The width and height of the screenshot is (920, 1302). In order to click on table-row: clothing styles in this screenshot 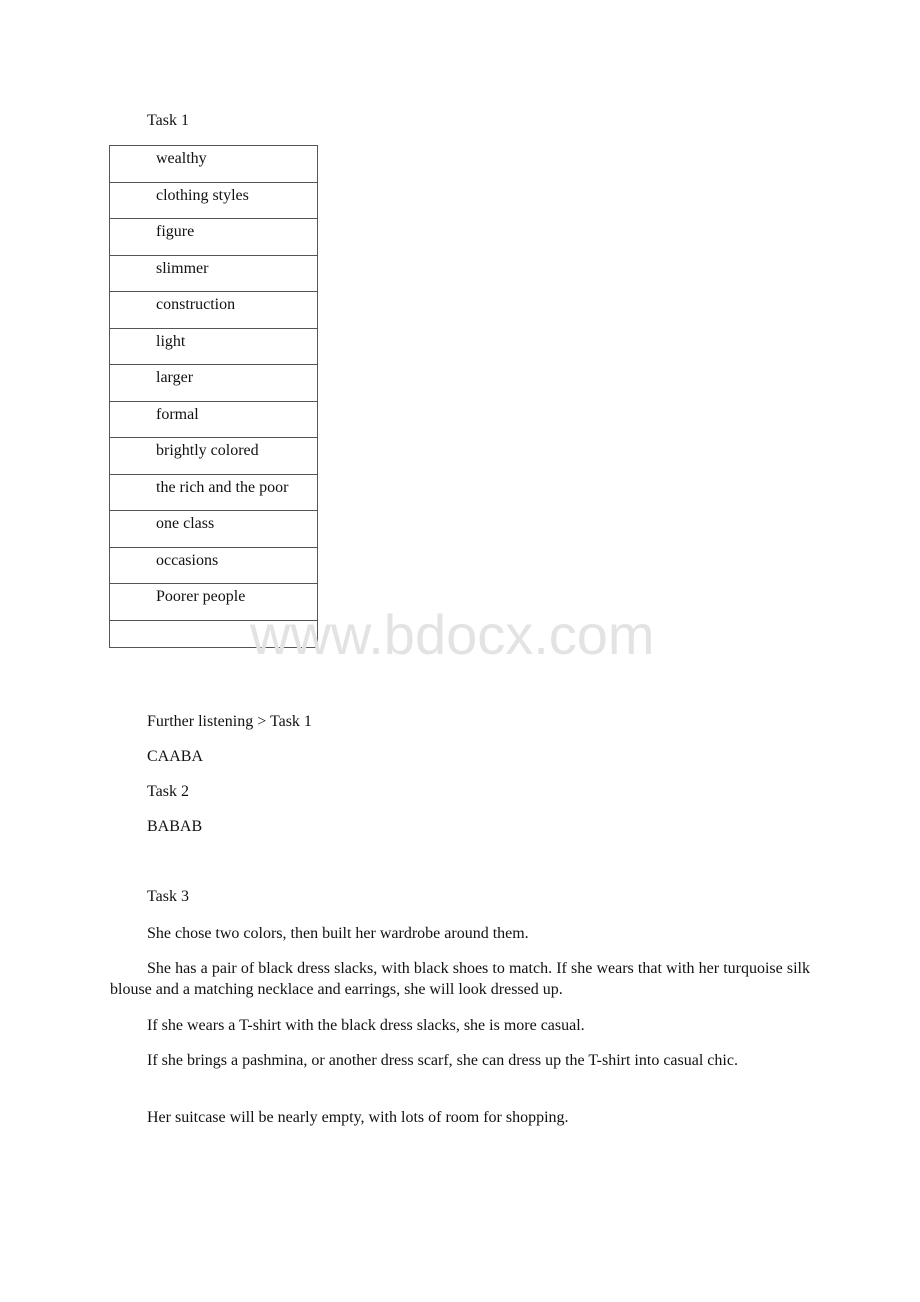, I will do `click(213, 200)`.